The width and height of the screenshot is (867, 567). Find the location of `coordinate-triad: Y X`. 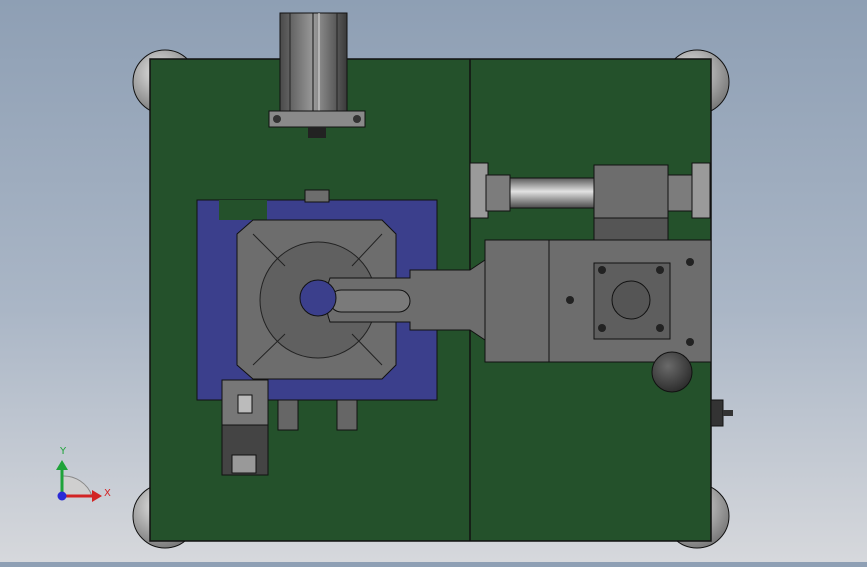

coordinate-triad: Y X is located at coordinates (83, 474).